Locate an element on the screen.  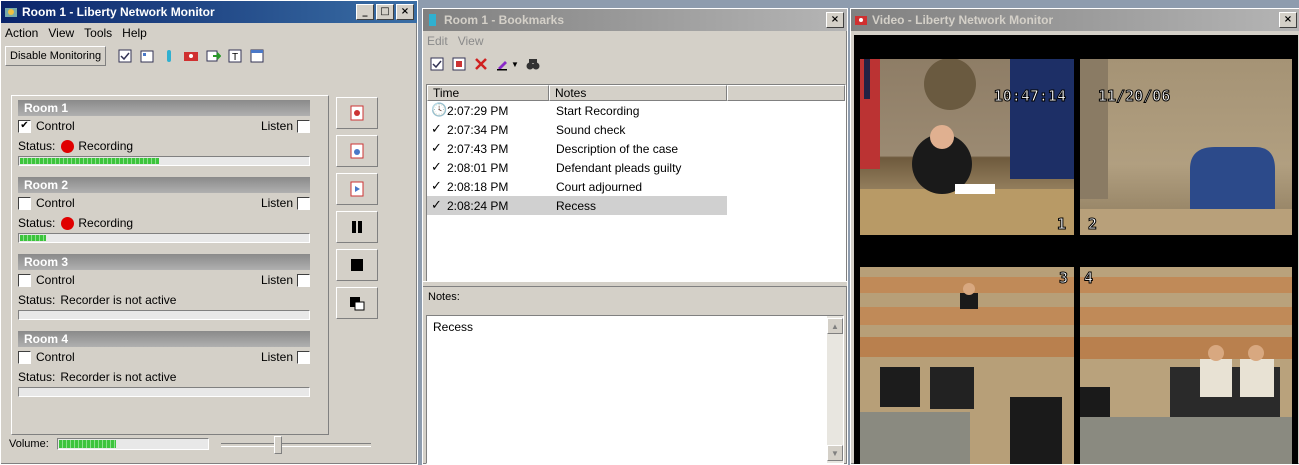
disable-monitoring-button: Disable Monitoring is located at coordinates (56, 56).